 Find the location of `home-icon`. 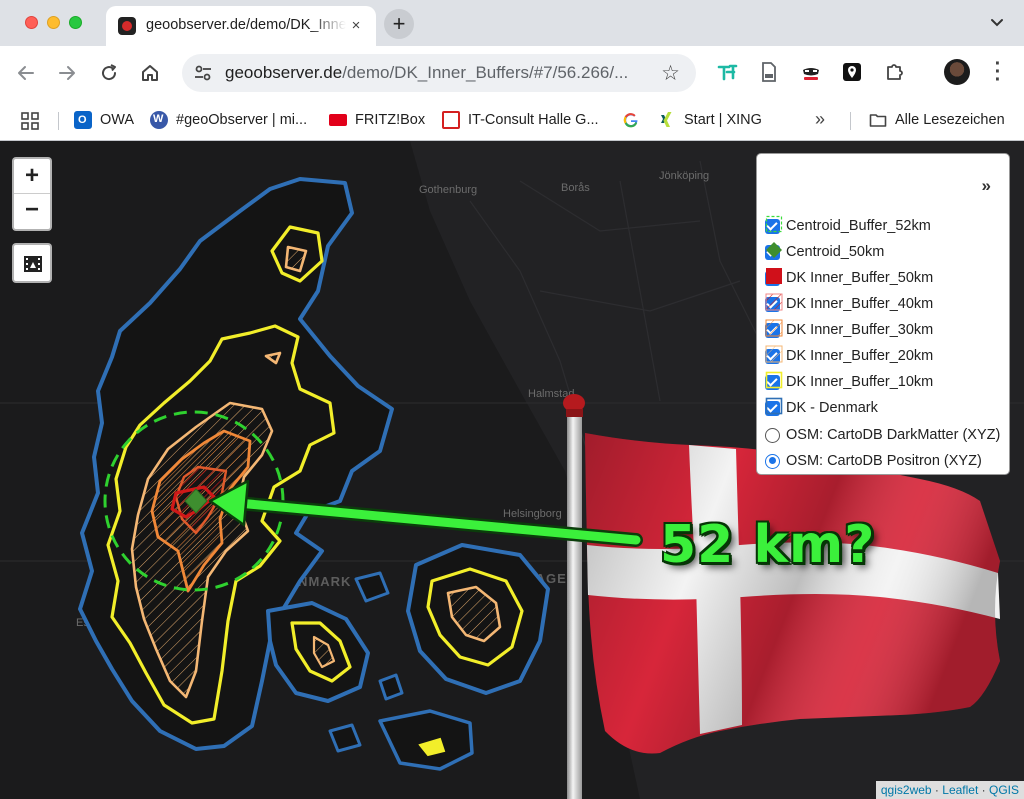

home-icon is located at coordinates (150, 73).